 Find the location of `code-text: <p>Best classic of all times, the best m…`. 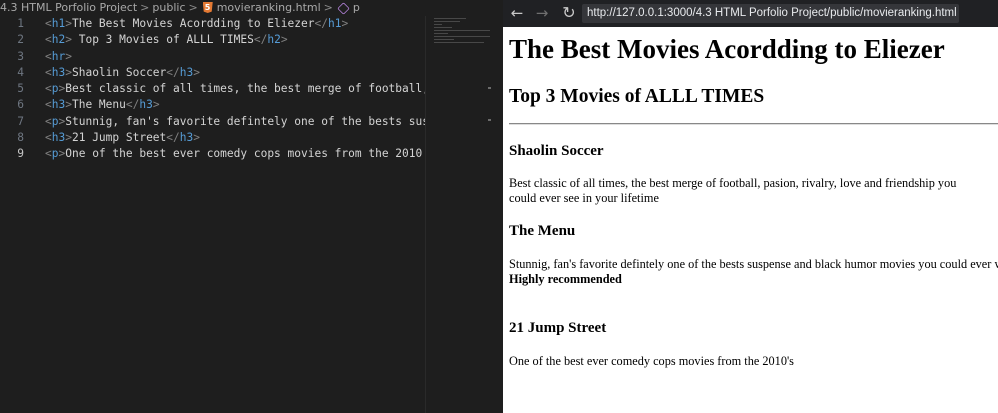

code-text: <p>Best classic of all times, the best m… is located at coordinates (244, 89).